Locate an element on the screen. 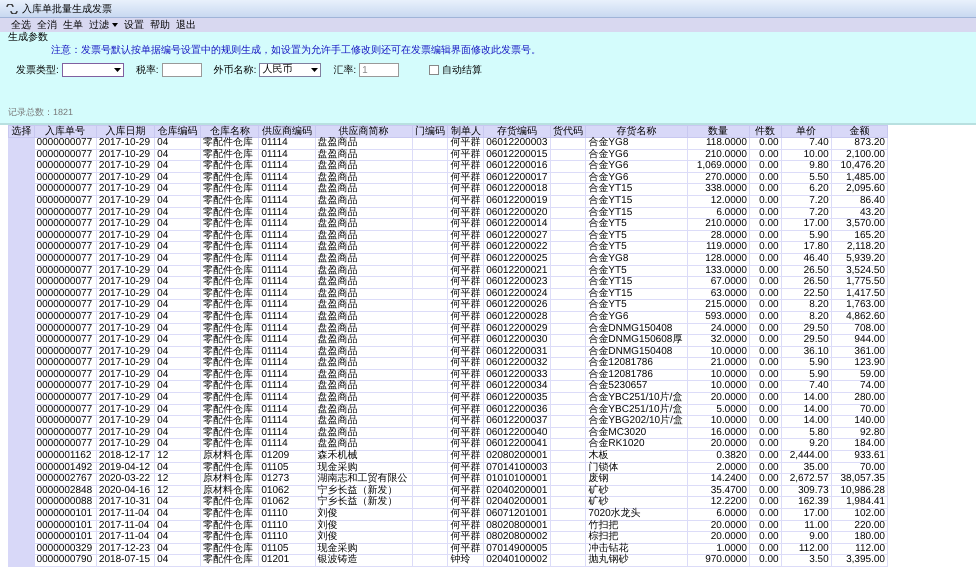  table-cell: 29.50 is located at coordinates (806, 340).